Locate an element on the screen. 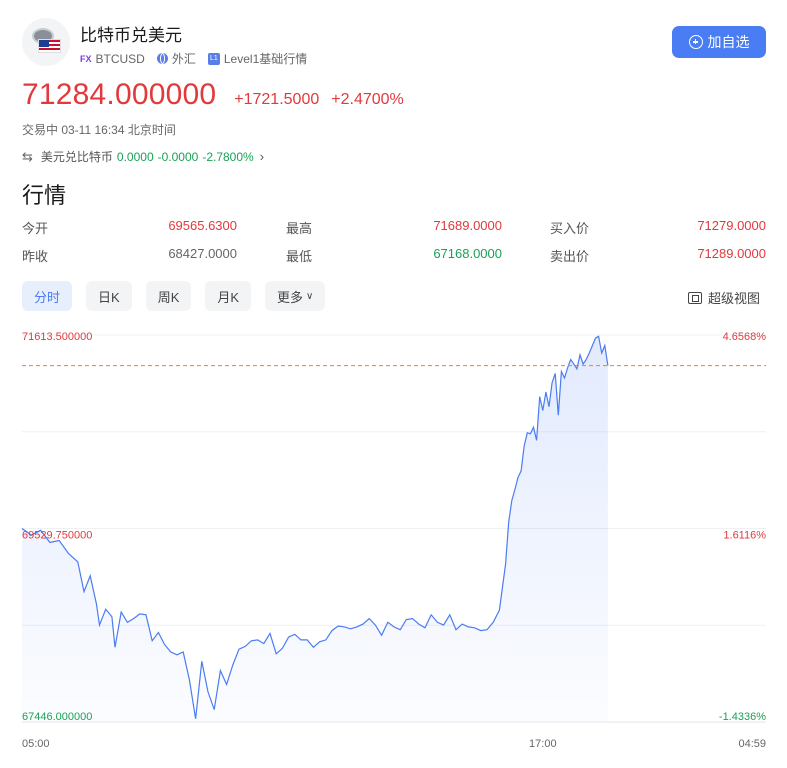 This screenshot has height=768, width=787. stat-label-ask: 卖出价 is located at coordinates (570, 256).